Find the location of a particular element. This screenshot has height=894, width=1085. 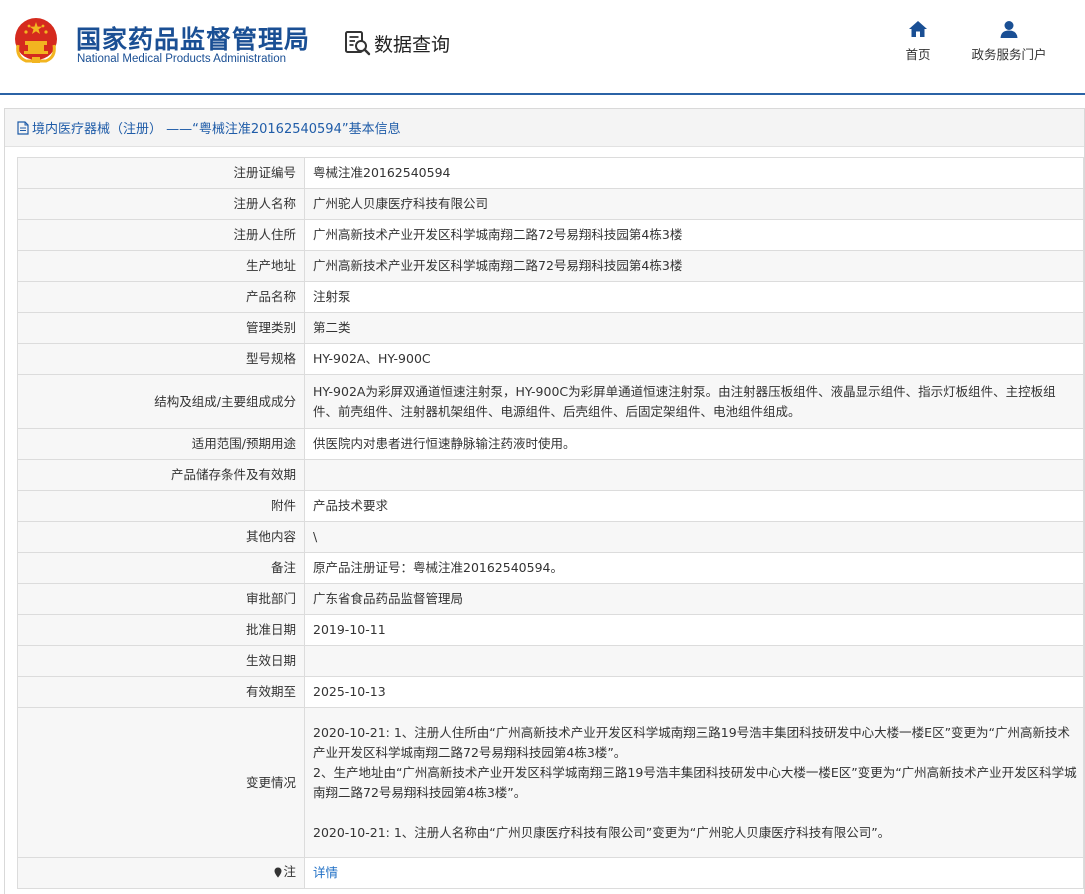

table-row: 型号规格 HY-902A、HY-900C is located at coordinates (550, 359).